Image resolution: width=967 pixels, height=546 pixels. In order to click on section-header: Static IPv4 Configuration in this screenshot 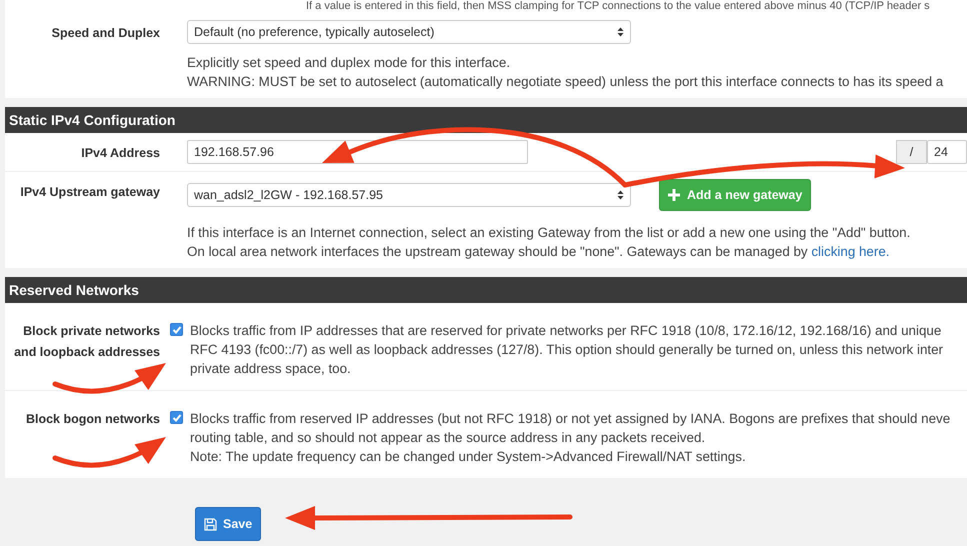, I will do `click(486, 120)`.